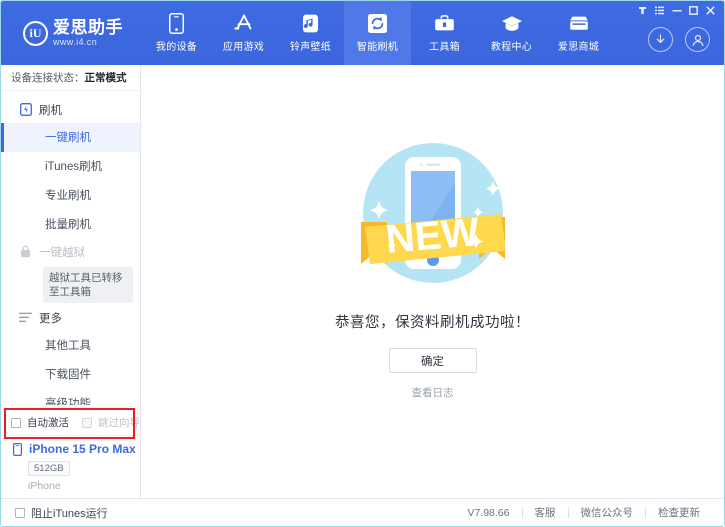  I want to click on sidebar-group-jailbreak: 一键越狱, so click(70, 252).